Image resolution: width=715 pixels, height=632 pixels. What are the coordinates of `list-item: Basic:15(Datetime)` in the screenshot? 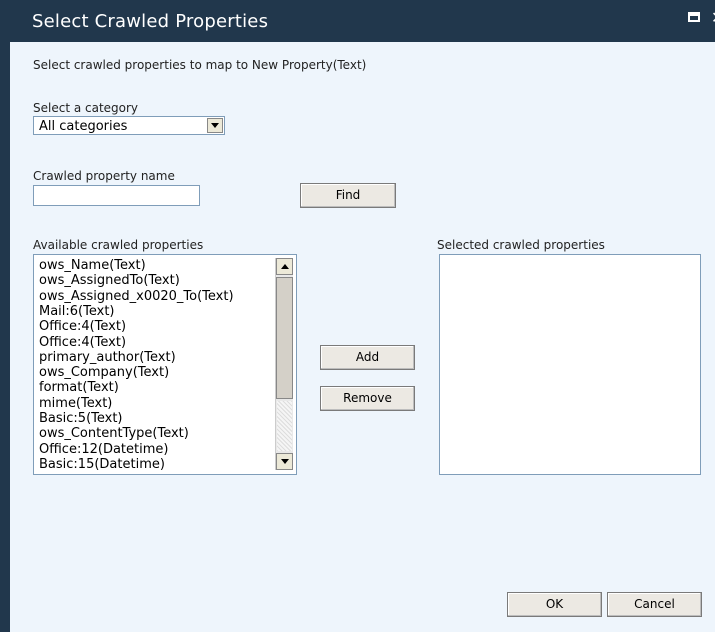 It's located at (102, 464).